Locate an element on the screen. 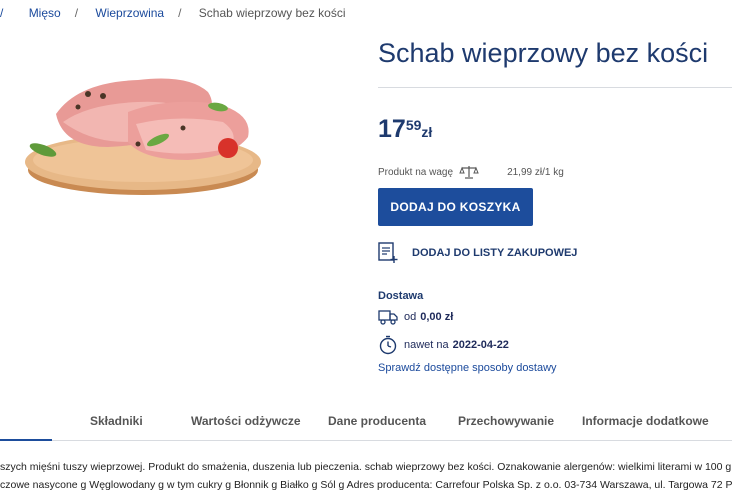 This screenshot has height=494, width=732. product-image is located at coordinates (143, 136).